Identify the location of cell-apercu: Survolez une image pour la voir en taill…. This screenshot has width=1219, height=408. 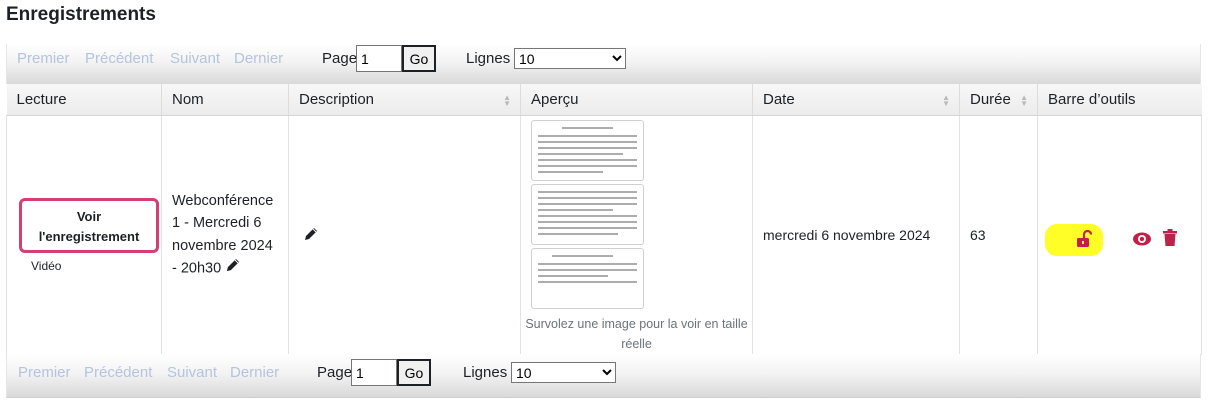
(636, 235).